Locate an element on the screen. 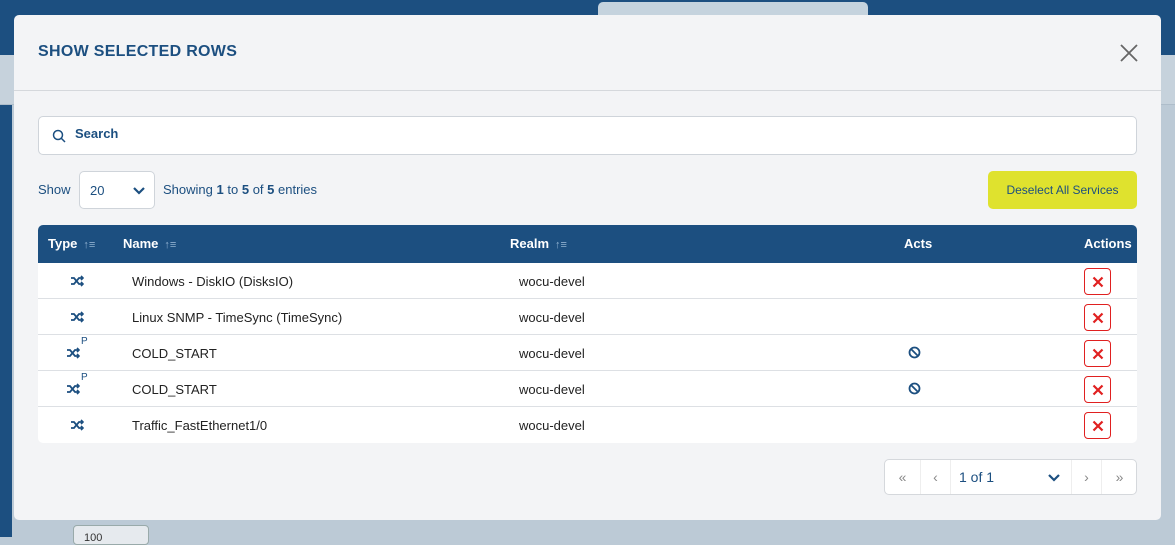 The height and width of the screenshot is (545, 1175). row-name: Windows - DiskIO (DisksIO) is located at coordinates (213, 281).